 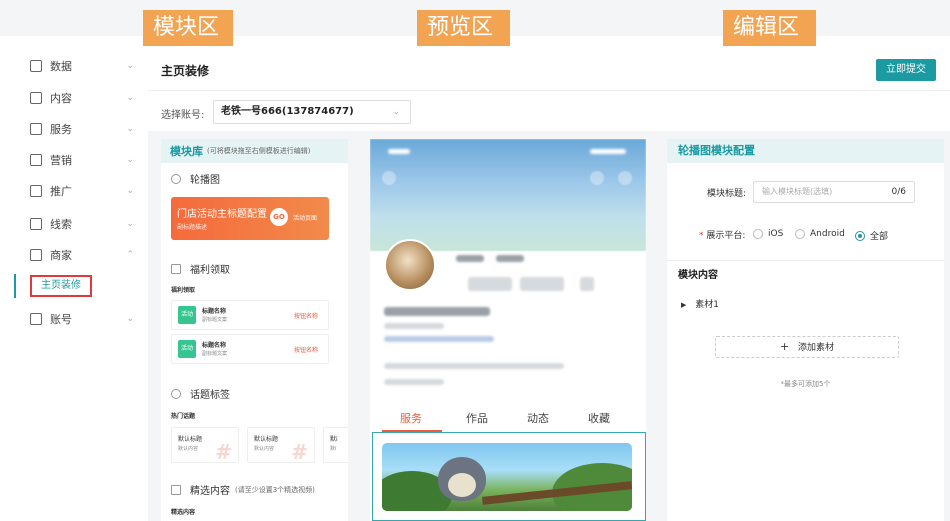 I want to click on banner-main-title: 门店活动主标题配置, so click(x=222, y=214).